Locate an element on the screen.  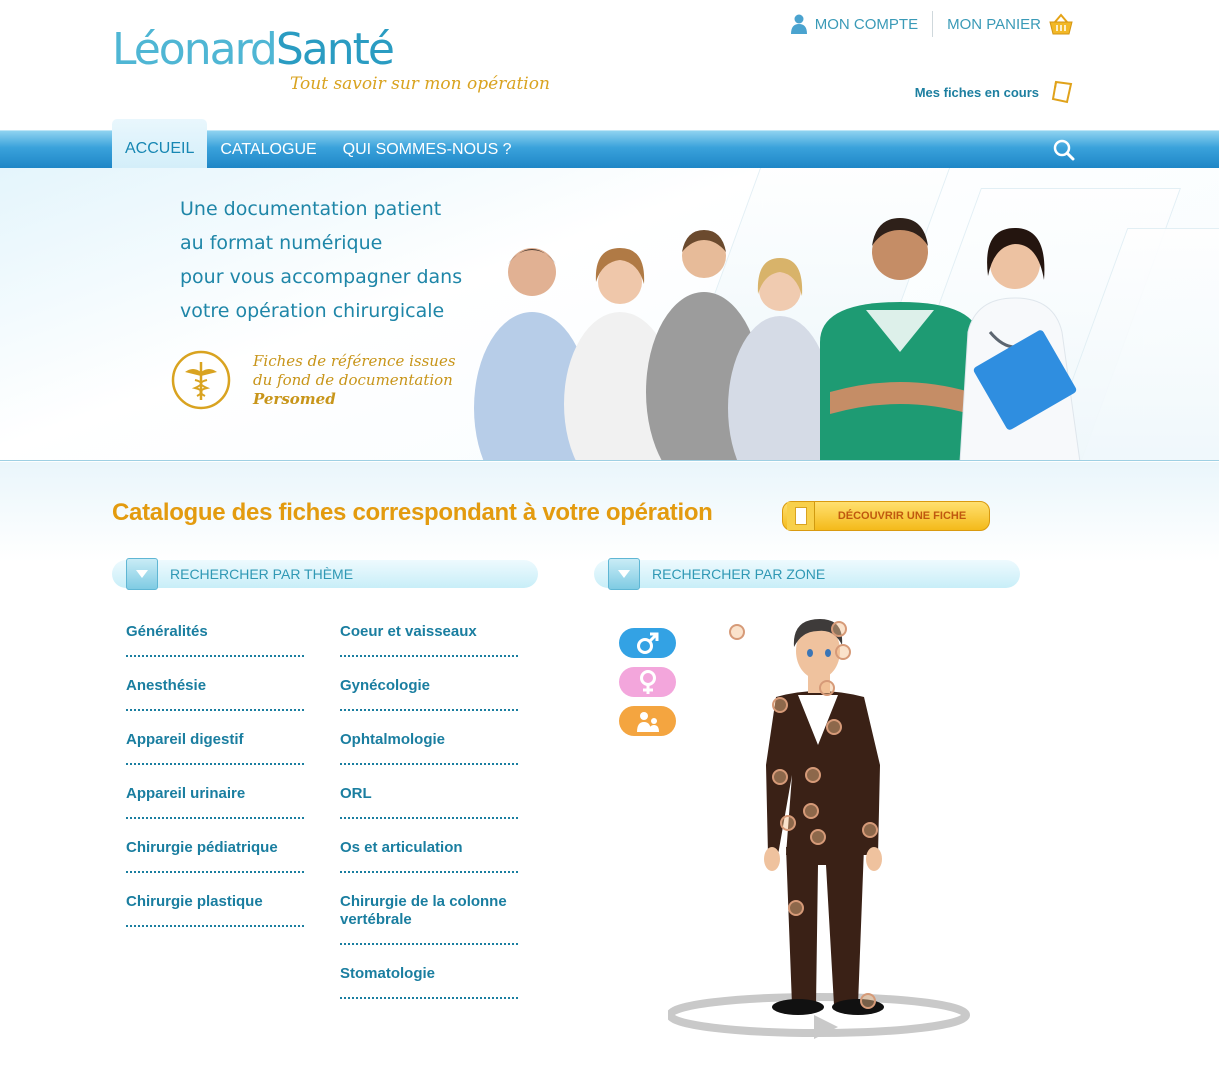
male-icon is located at coordinates (647, 643).